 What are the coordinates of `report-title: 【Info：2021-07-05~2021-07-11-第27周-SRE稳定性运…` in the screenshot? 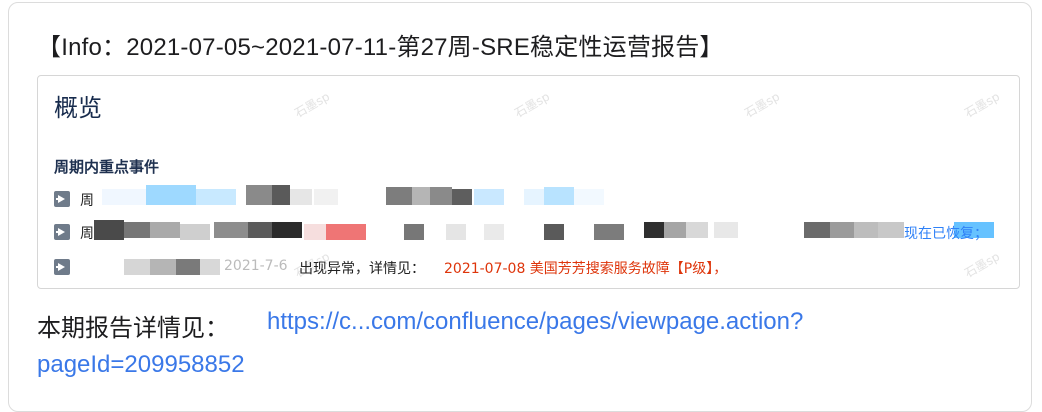 It's located at (380, 47).